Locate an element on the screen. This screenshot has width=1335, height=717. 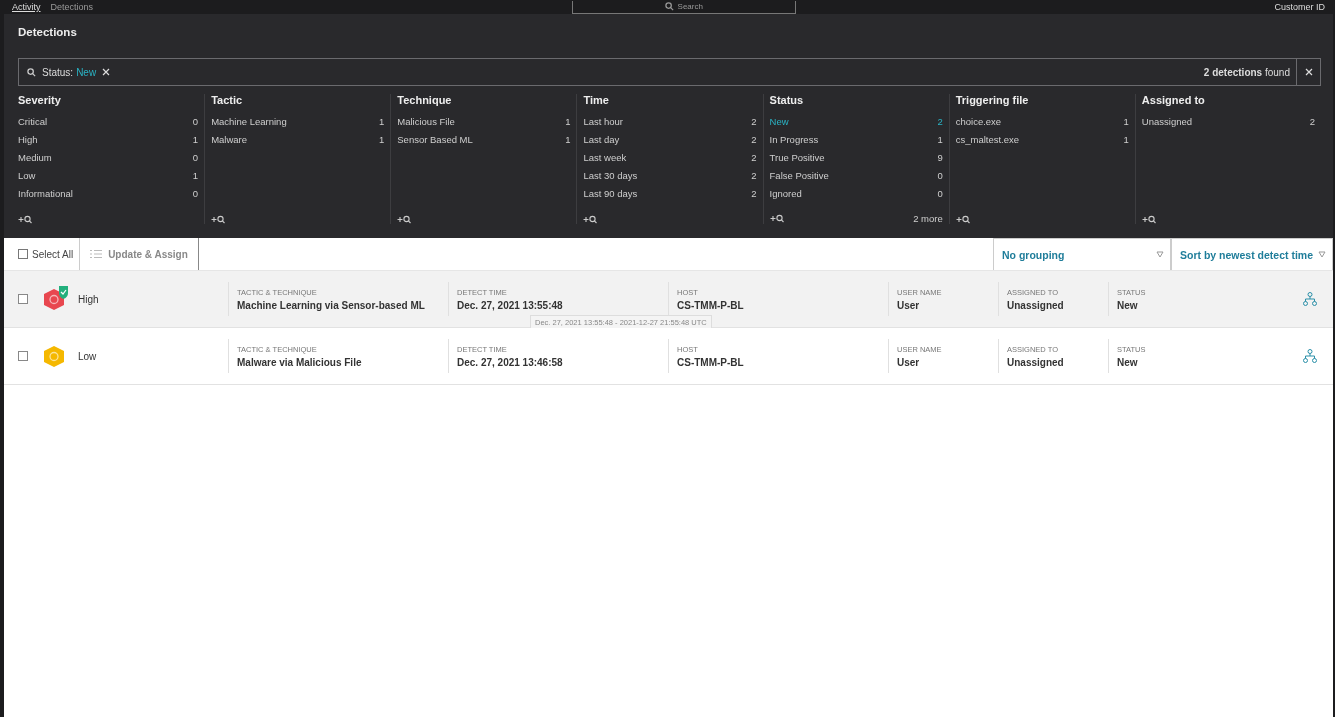
field-value: Dec. 27, 2021 13:46:58 is located at coordinates (510, 362).